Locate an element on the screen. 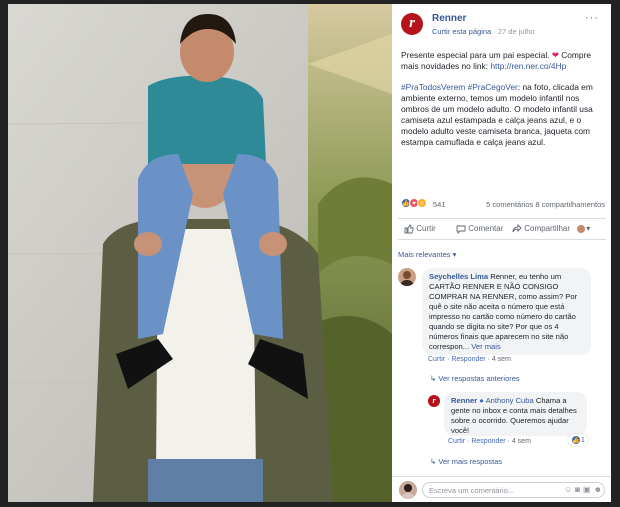 This screenshot has height=507, width=620. view-previous-replies-label: Ver respostas anteriores is located at coordinates (479, 378).